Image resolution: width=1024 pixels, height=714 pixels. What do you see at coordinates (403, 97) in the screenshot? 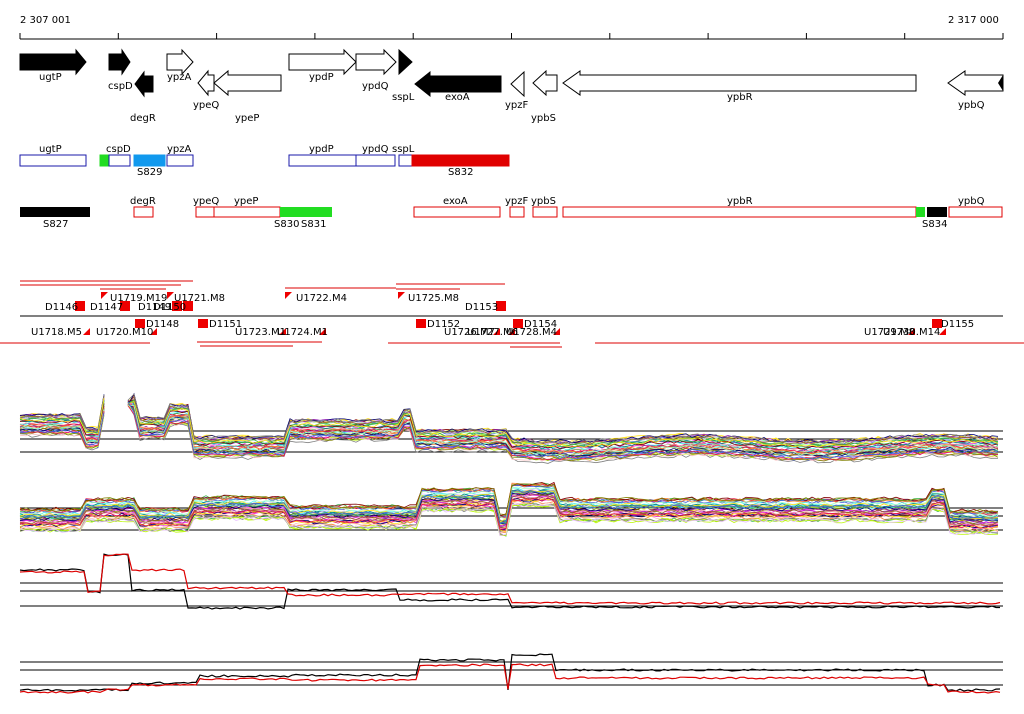
I see `gene-label: sspL` at bounding box center [403, 97].